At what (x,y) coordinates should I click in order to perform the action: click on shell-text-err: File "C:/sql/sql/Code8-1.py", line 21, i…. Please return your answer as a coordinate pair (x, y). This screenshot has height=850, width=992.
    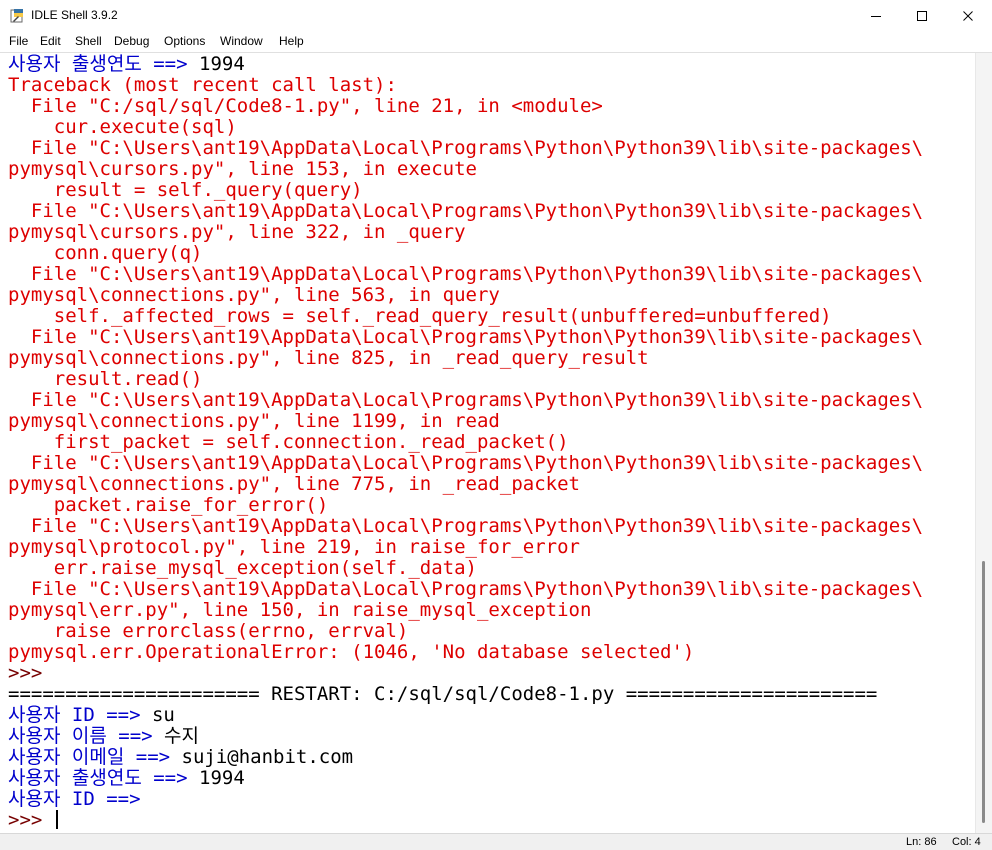
    Looking at the image, I should click on (305, 106).